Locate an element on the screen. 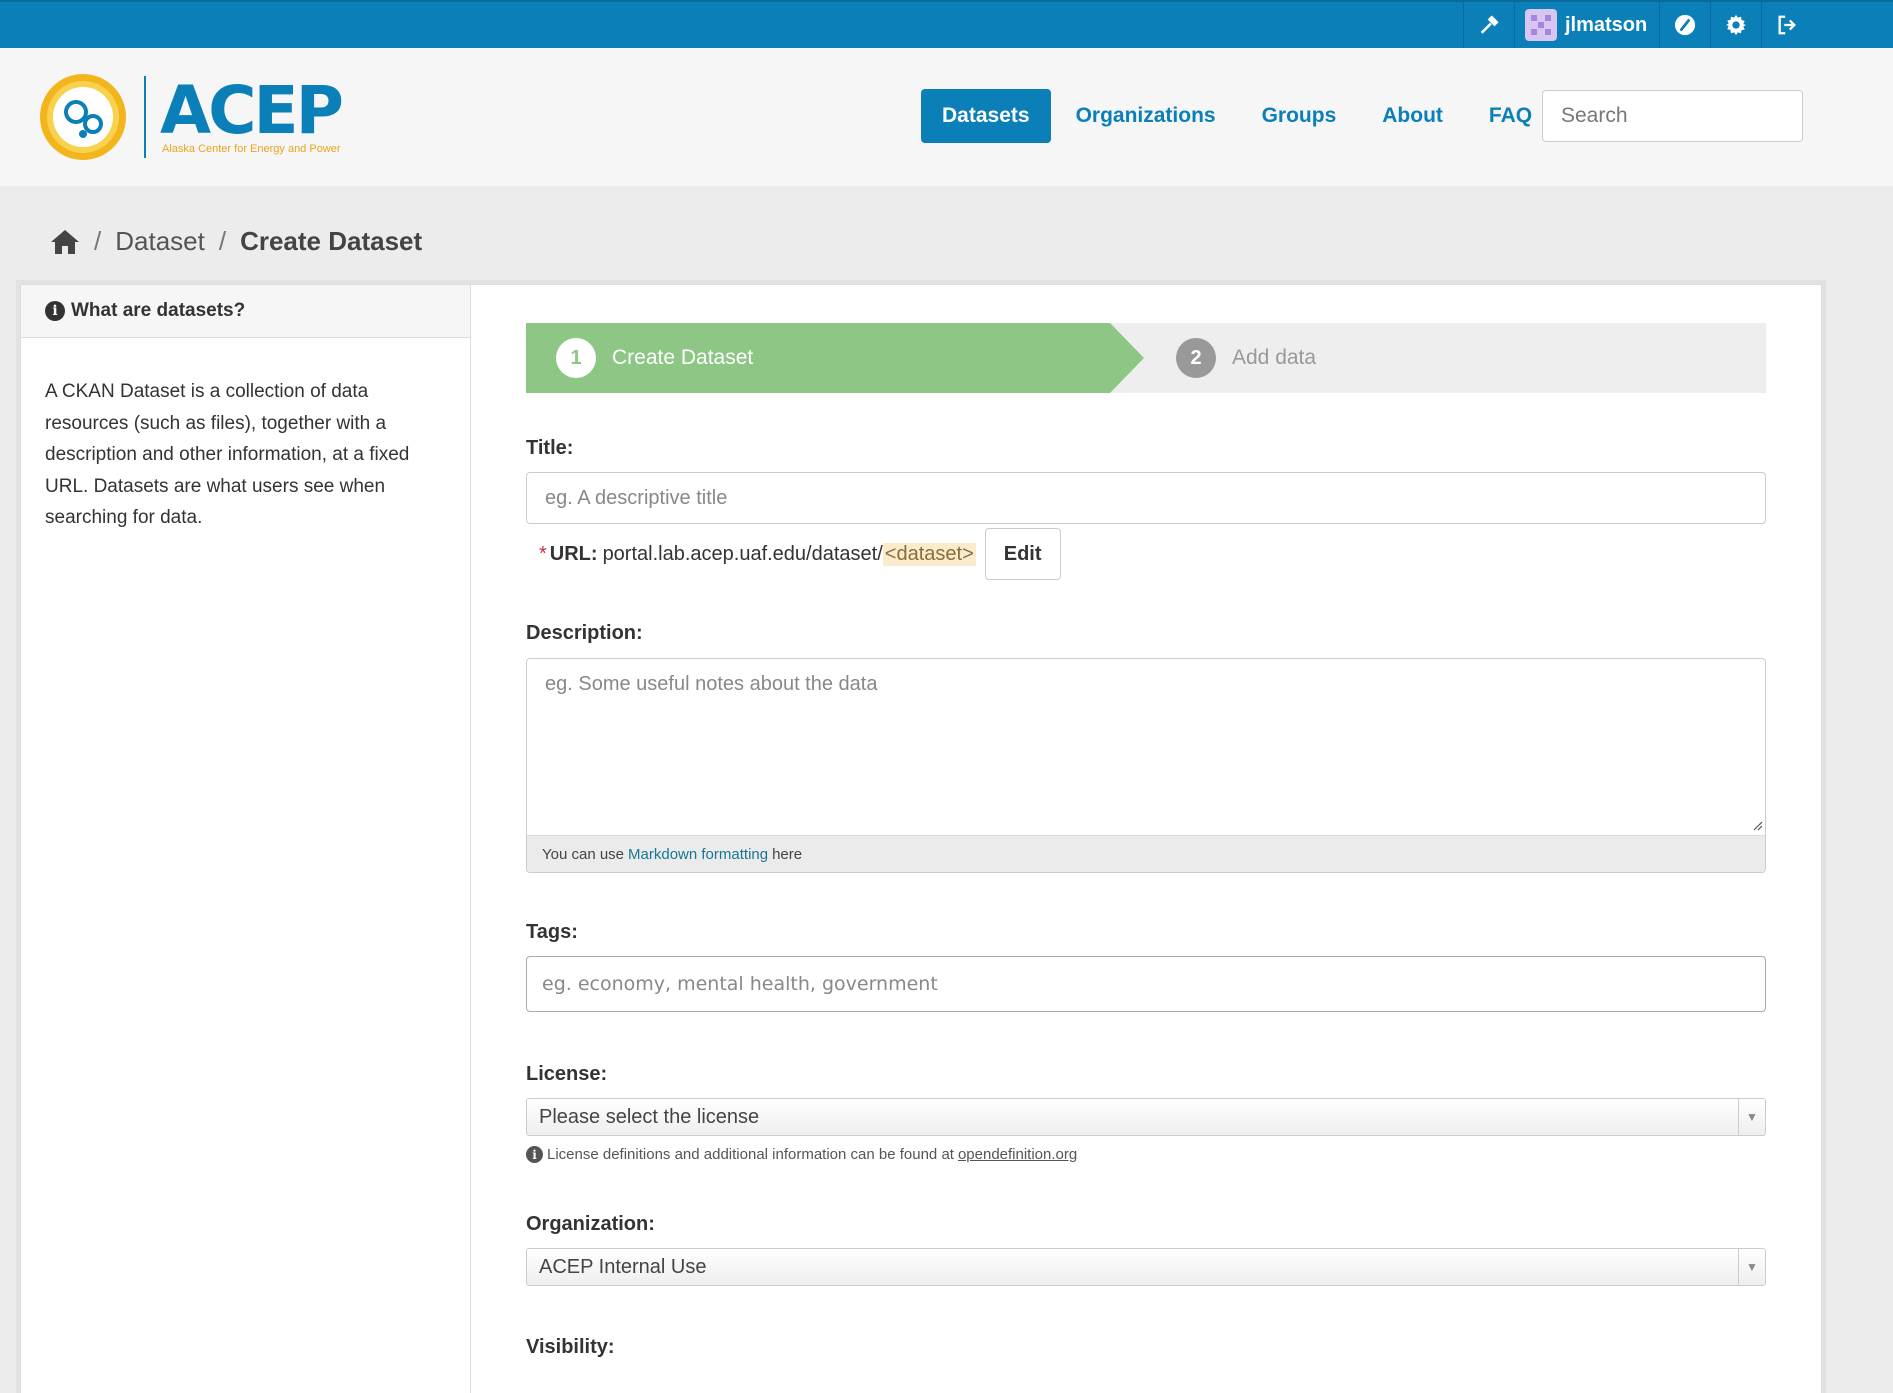 This screenshot has width=1893, height=1393. url-prefix: portal.lab.acep.uaf.edu/dataset/ is located at coordinates (742, 553).